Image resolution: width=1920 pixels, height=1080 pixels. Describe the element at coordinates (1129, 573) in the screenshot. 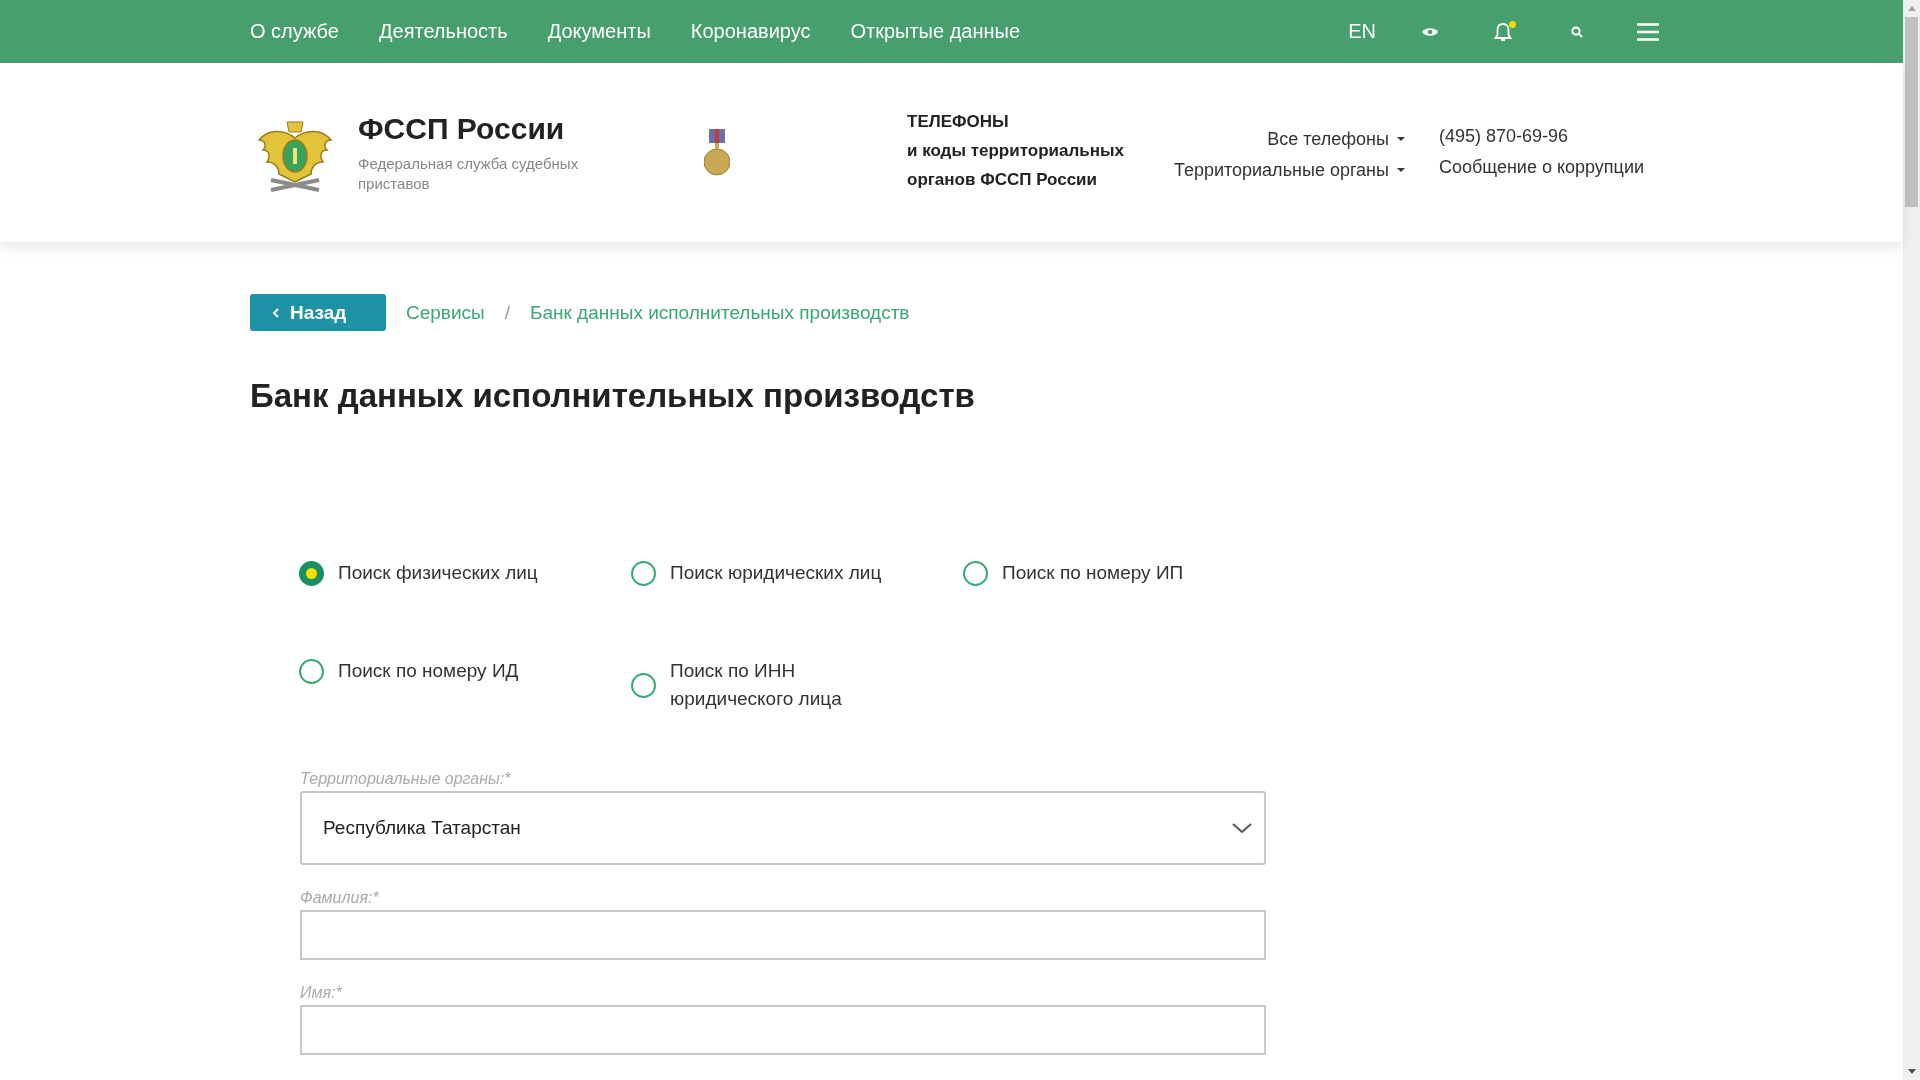

I see `search-type-option: Поиск по номеру ИП` at that location.